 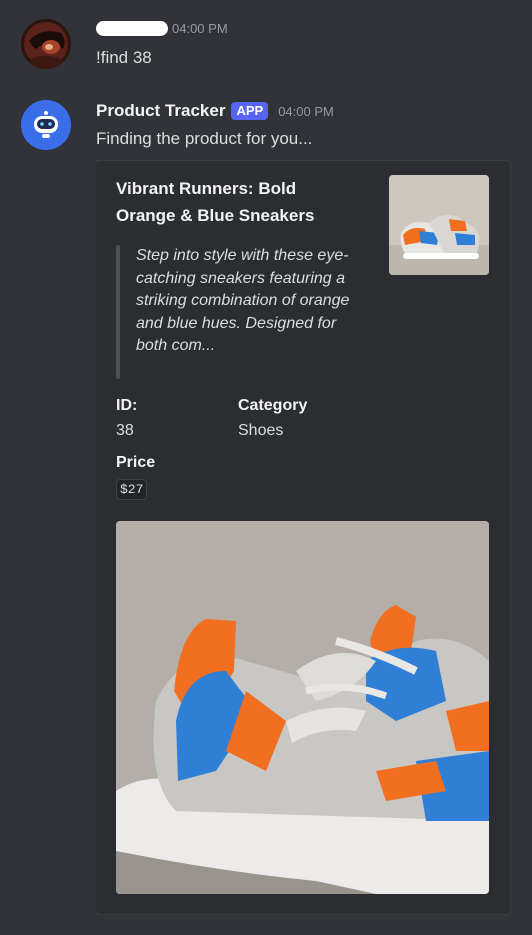 I want to click on user-message-text: !find 38, so click(x=124, y=57).